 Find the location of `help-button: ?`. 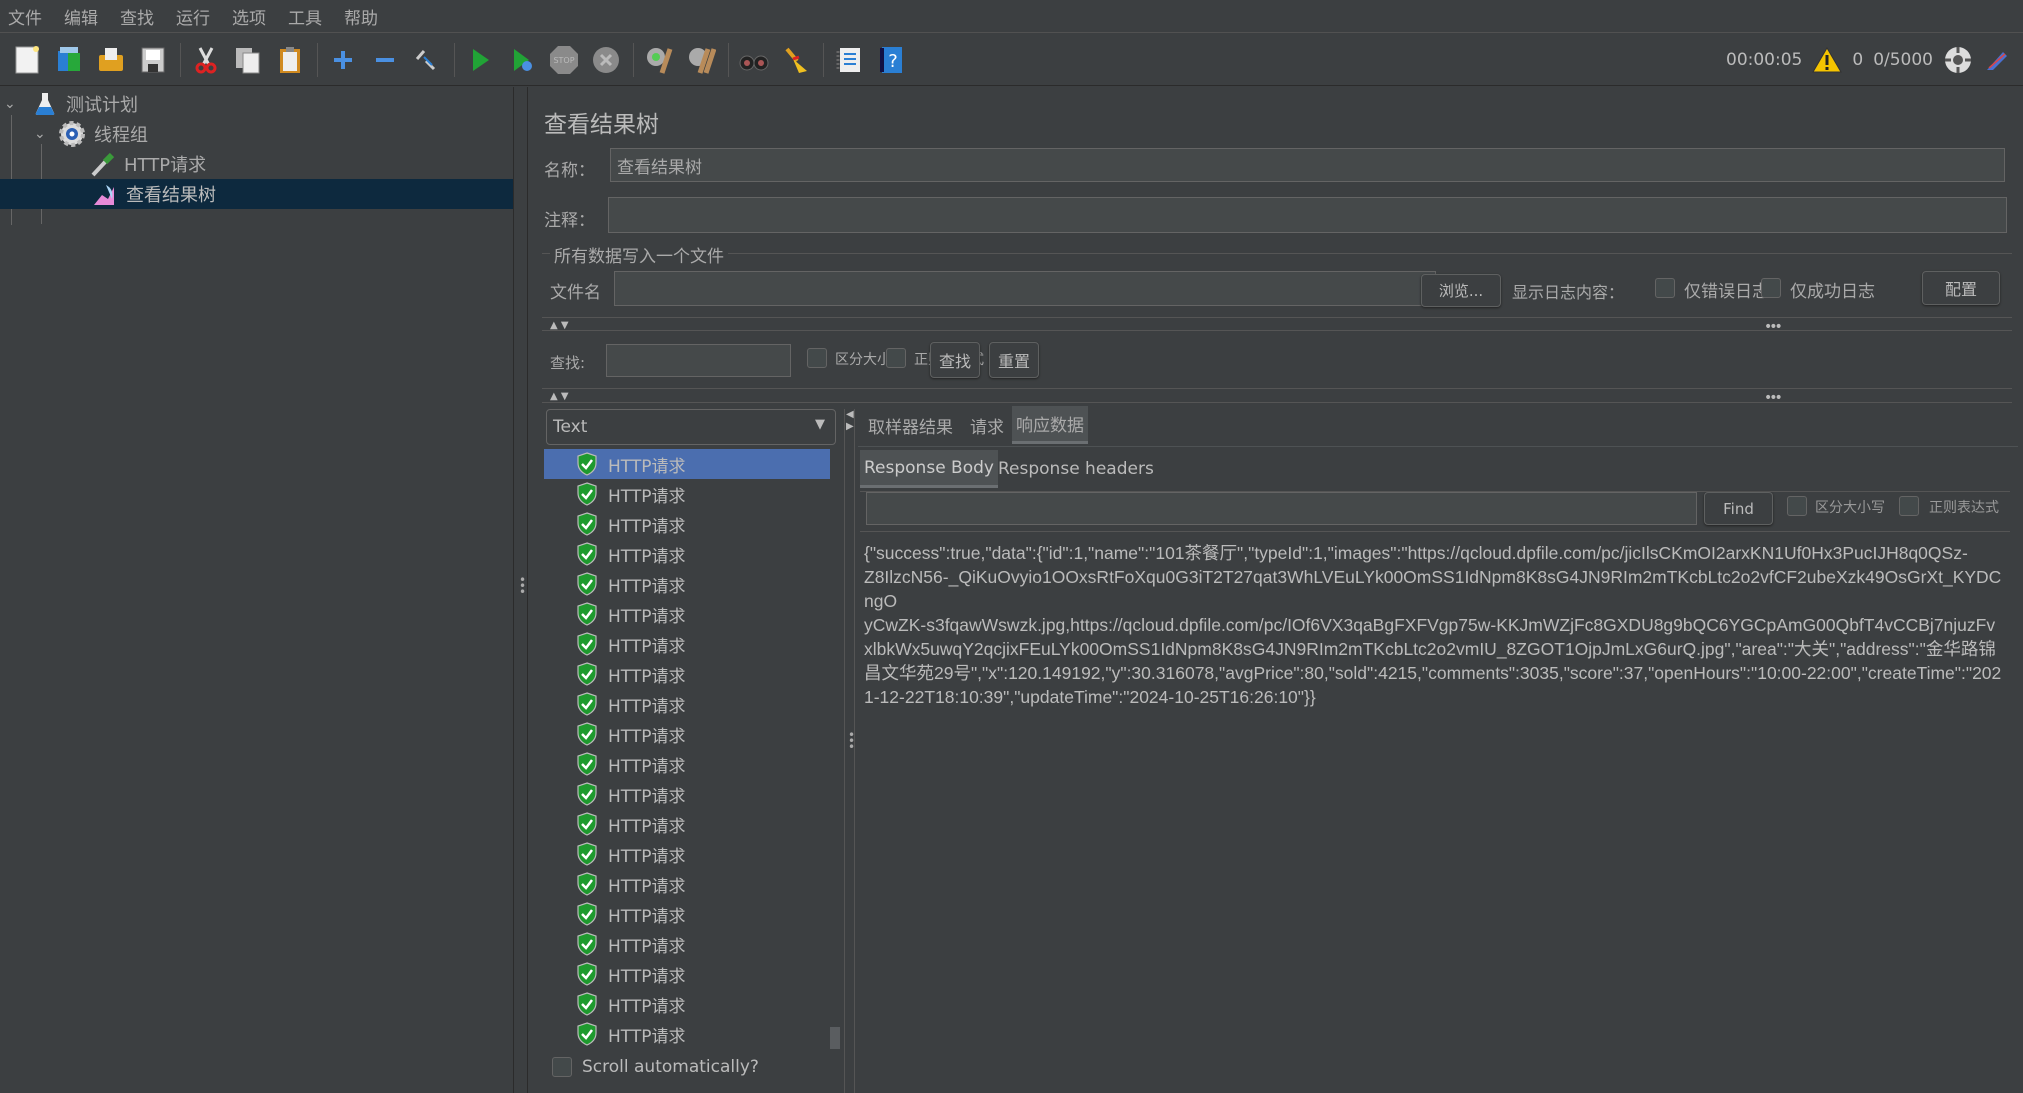

help-button: ? is located at coordinates (891, 60).